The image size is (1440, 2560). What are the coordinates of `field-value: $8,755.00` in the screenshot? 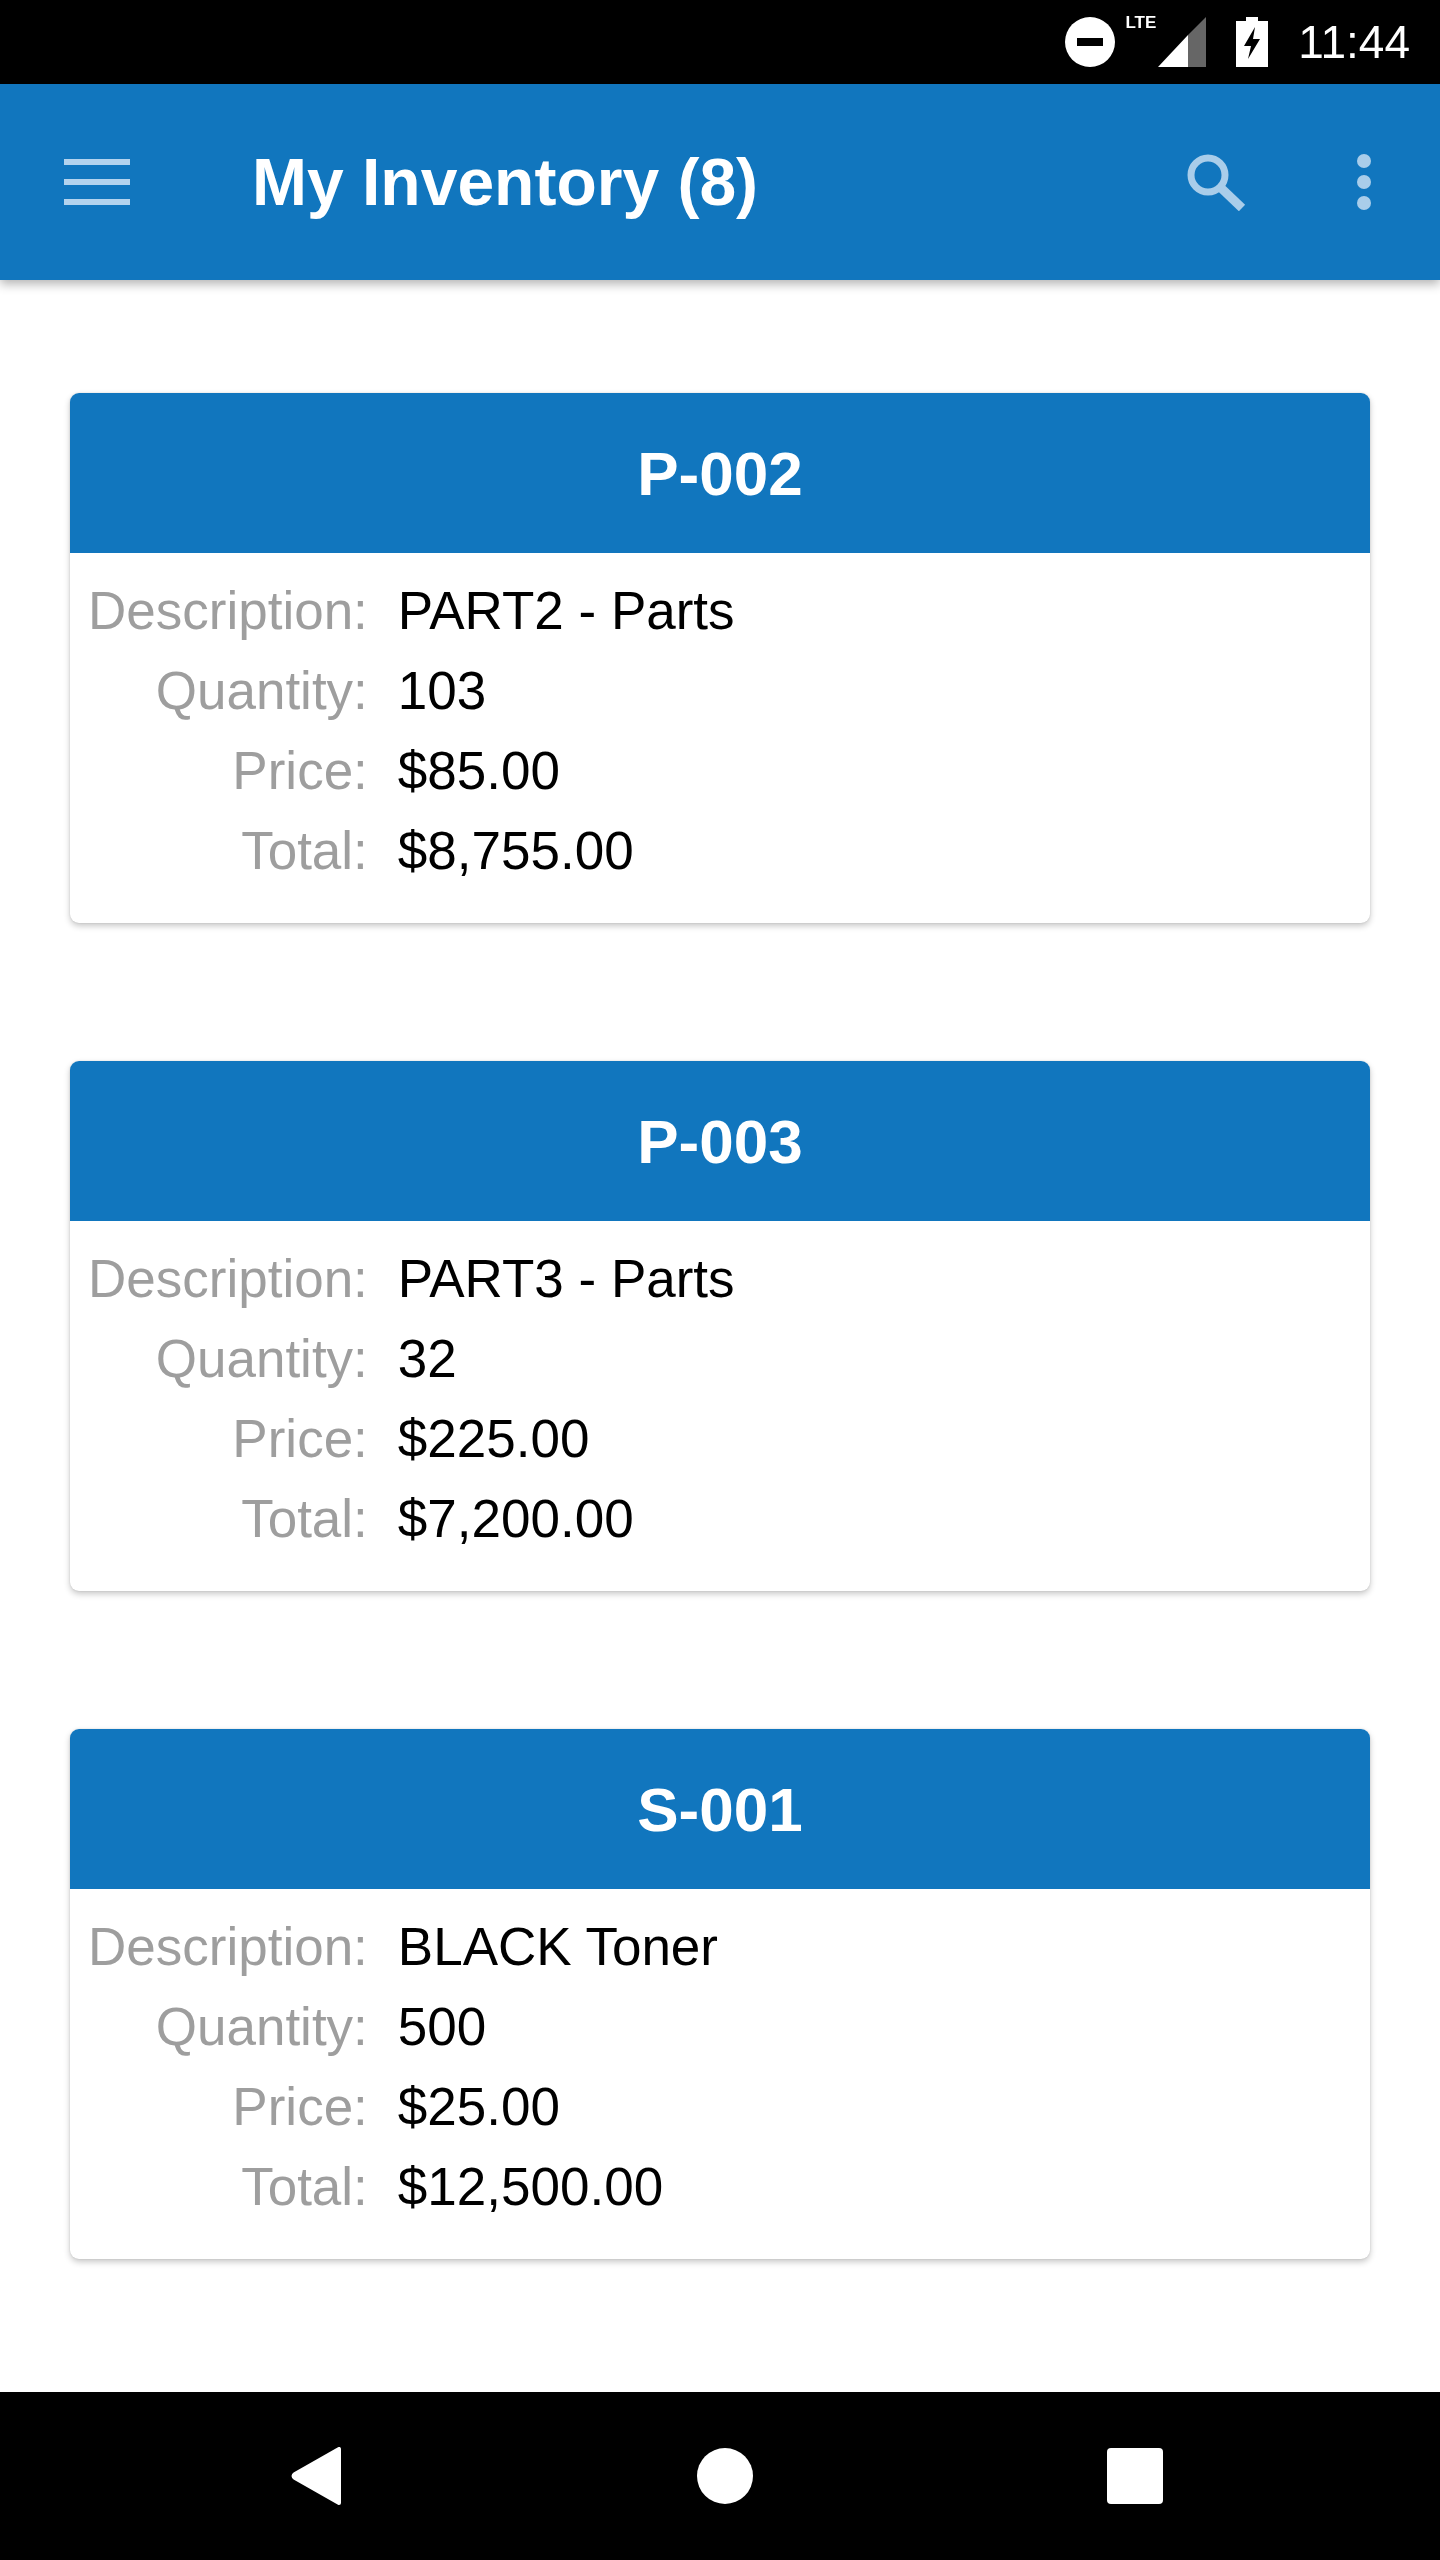 It's located at (515, 851).